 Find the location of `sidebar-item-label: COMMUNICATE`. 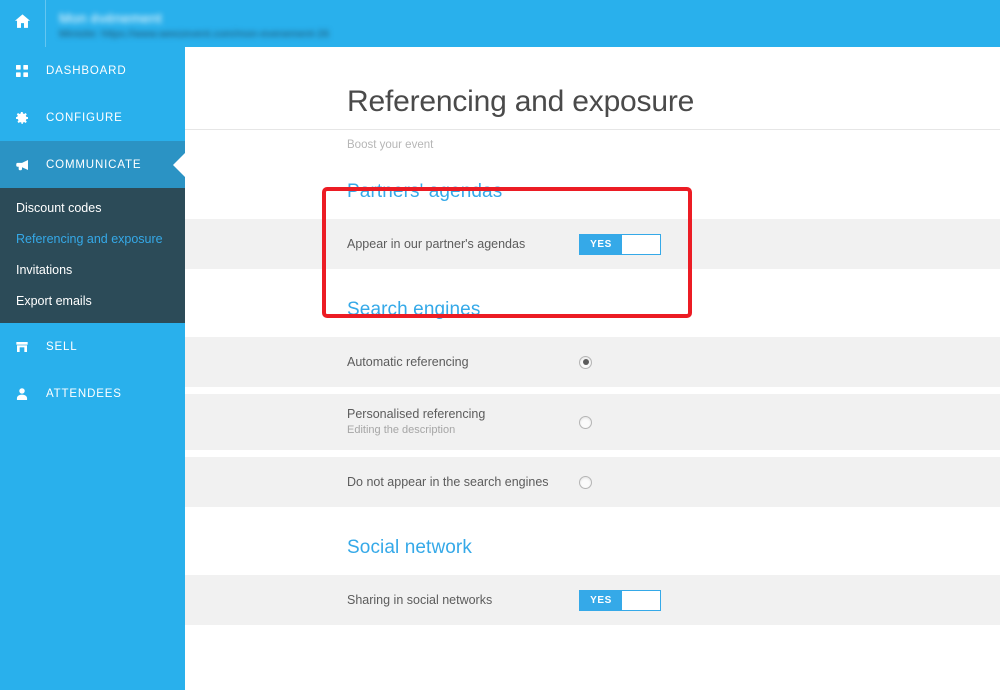

sidebar-item-label: COMMUNICATE is located at coordinates (94, 164).